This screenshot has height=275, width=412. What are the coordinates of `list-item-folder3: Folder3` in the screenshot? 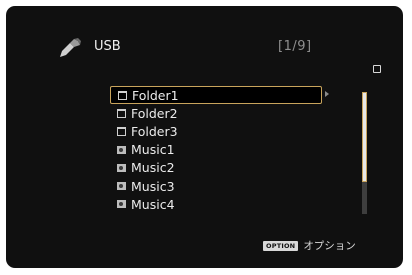 It's located at (216, 131).